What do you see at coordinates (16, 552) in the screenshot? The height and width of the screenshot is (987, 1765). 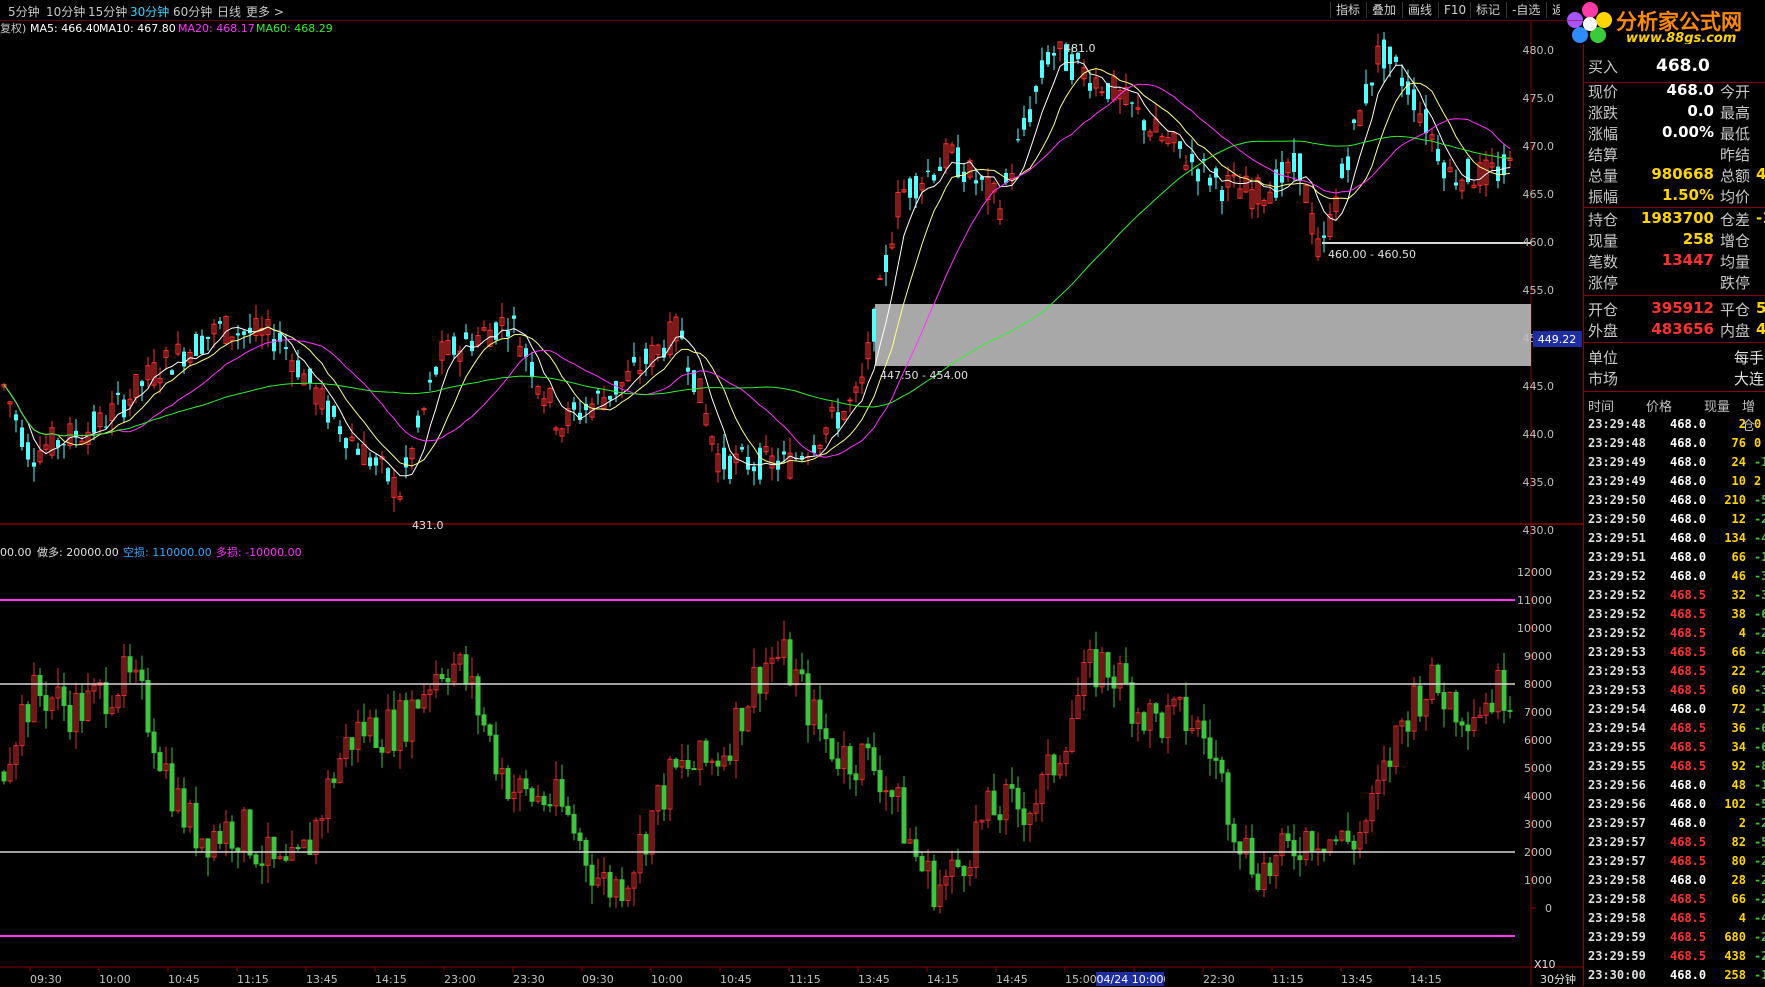 I see `indicator-legend-prefix: 00.00` at bounding box center [16, 552].